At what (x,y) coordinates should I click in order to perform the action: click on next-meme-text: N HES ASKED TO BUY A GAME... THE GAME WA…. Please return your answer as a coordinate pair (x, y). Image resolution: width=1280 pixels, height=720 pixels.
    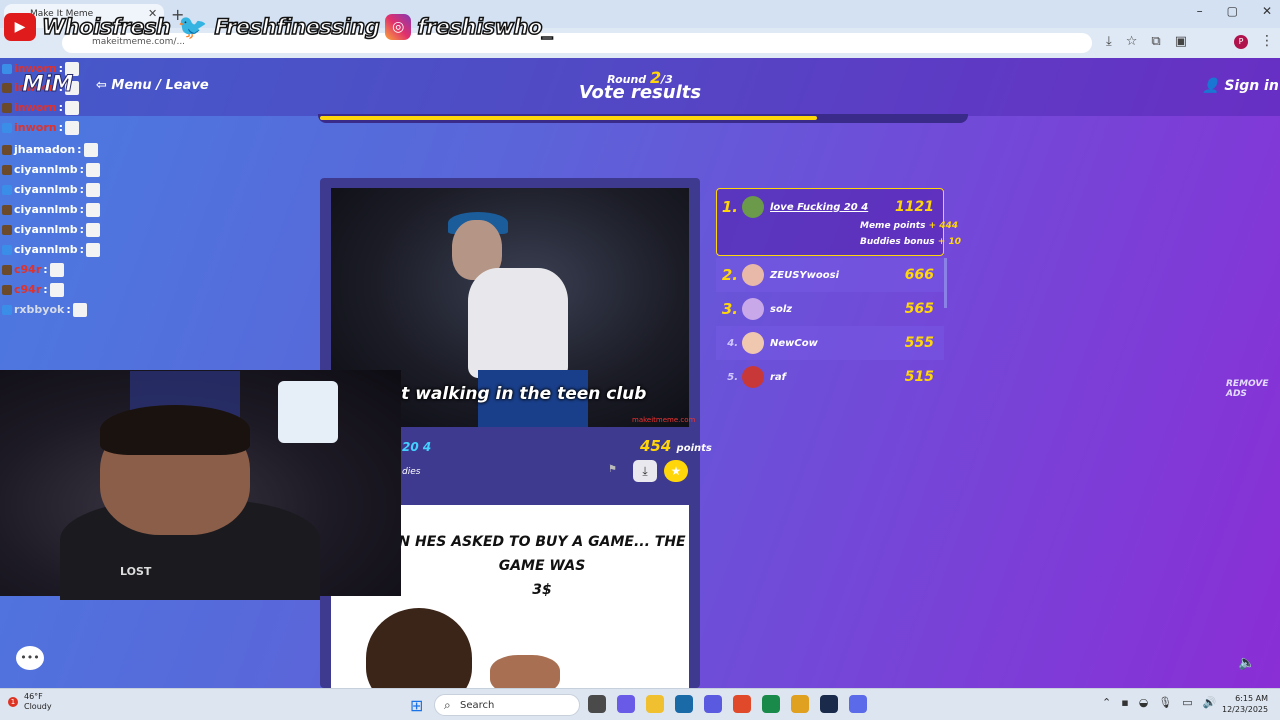
    Looking at the image, I should click on (542, 566).